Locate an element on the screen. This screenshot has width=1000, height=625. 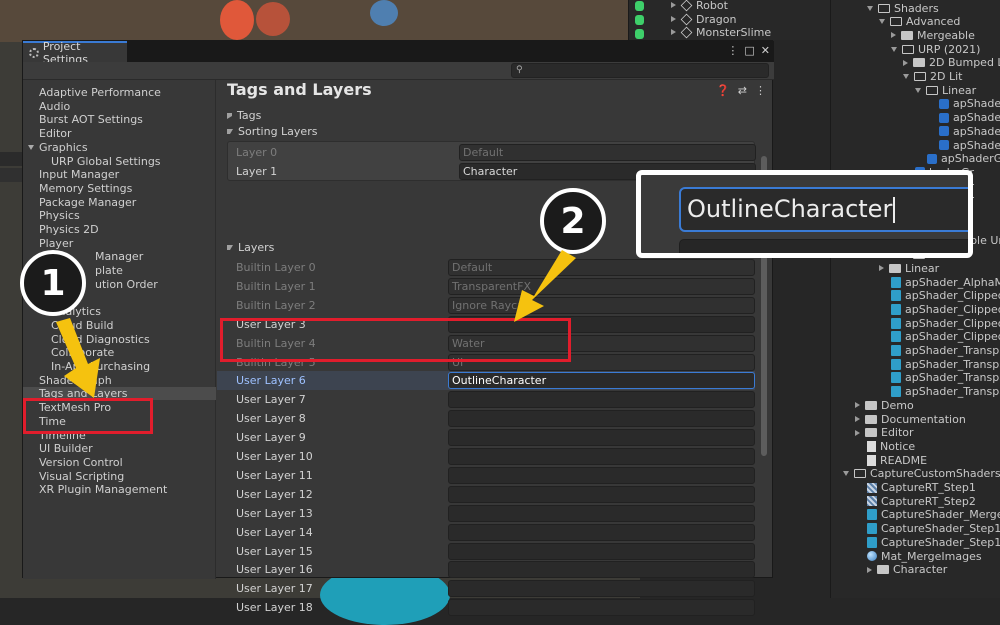
zoomed-layer-name-field: OutlineCharacter is located at coordinates (823, 209).